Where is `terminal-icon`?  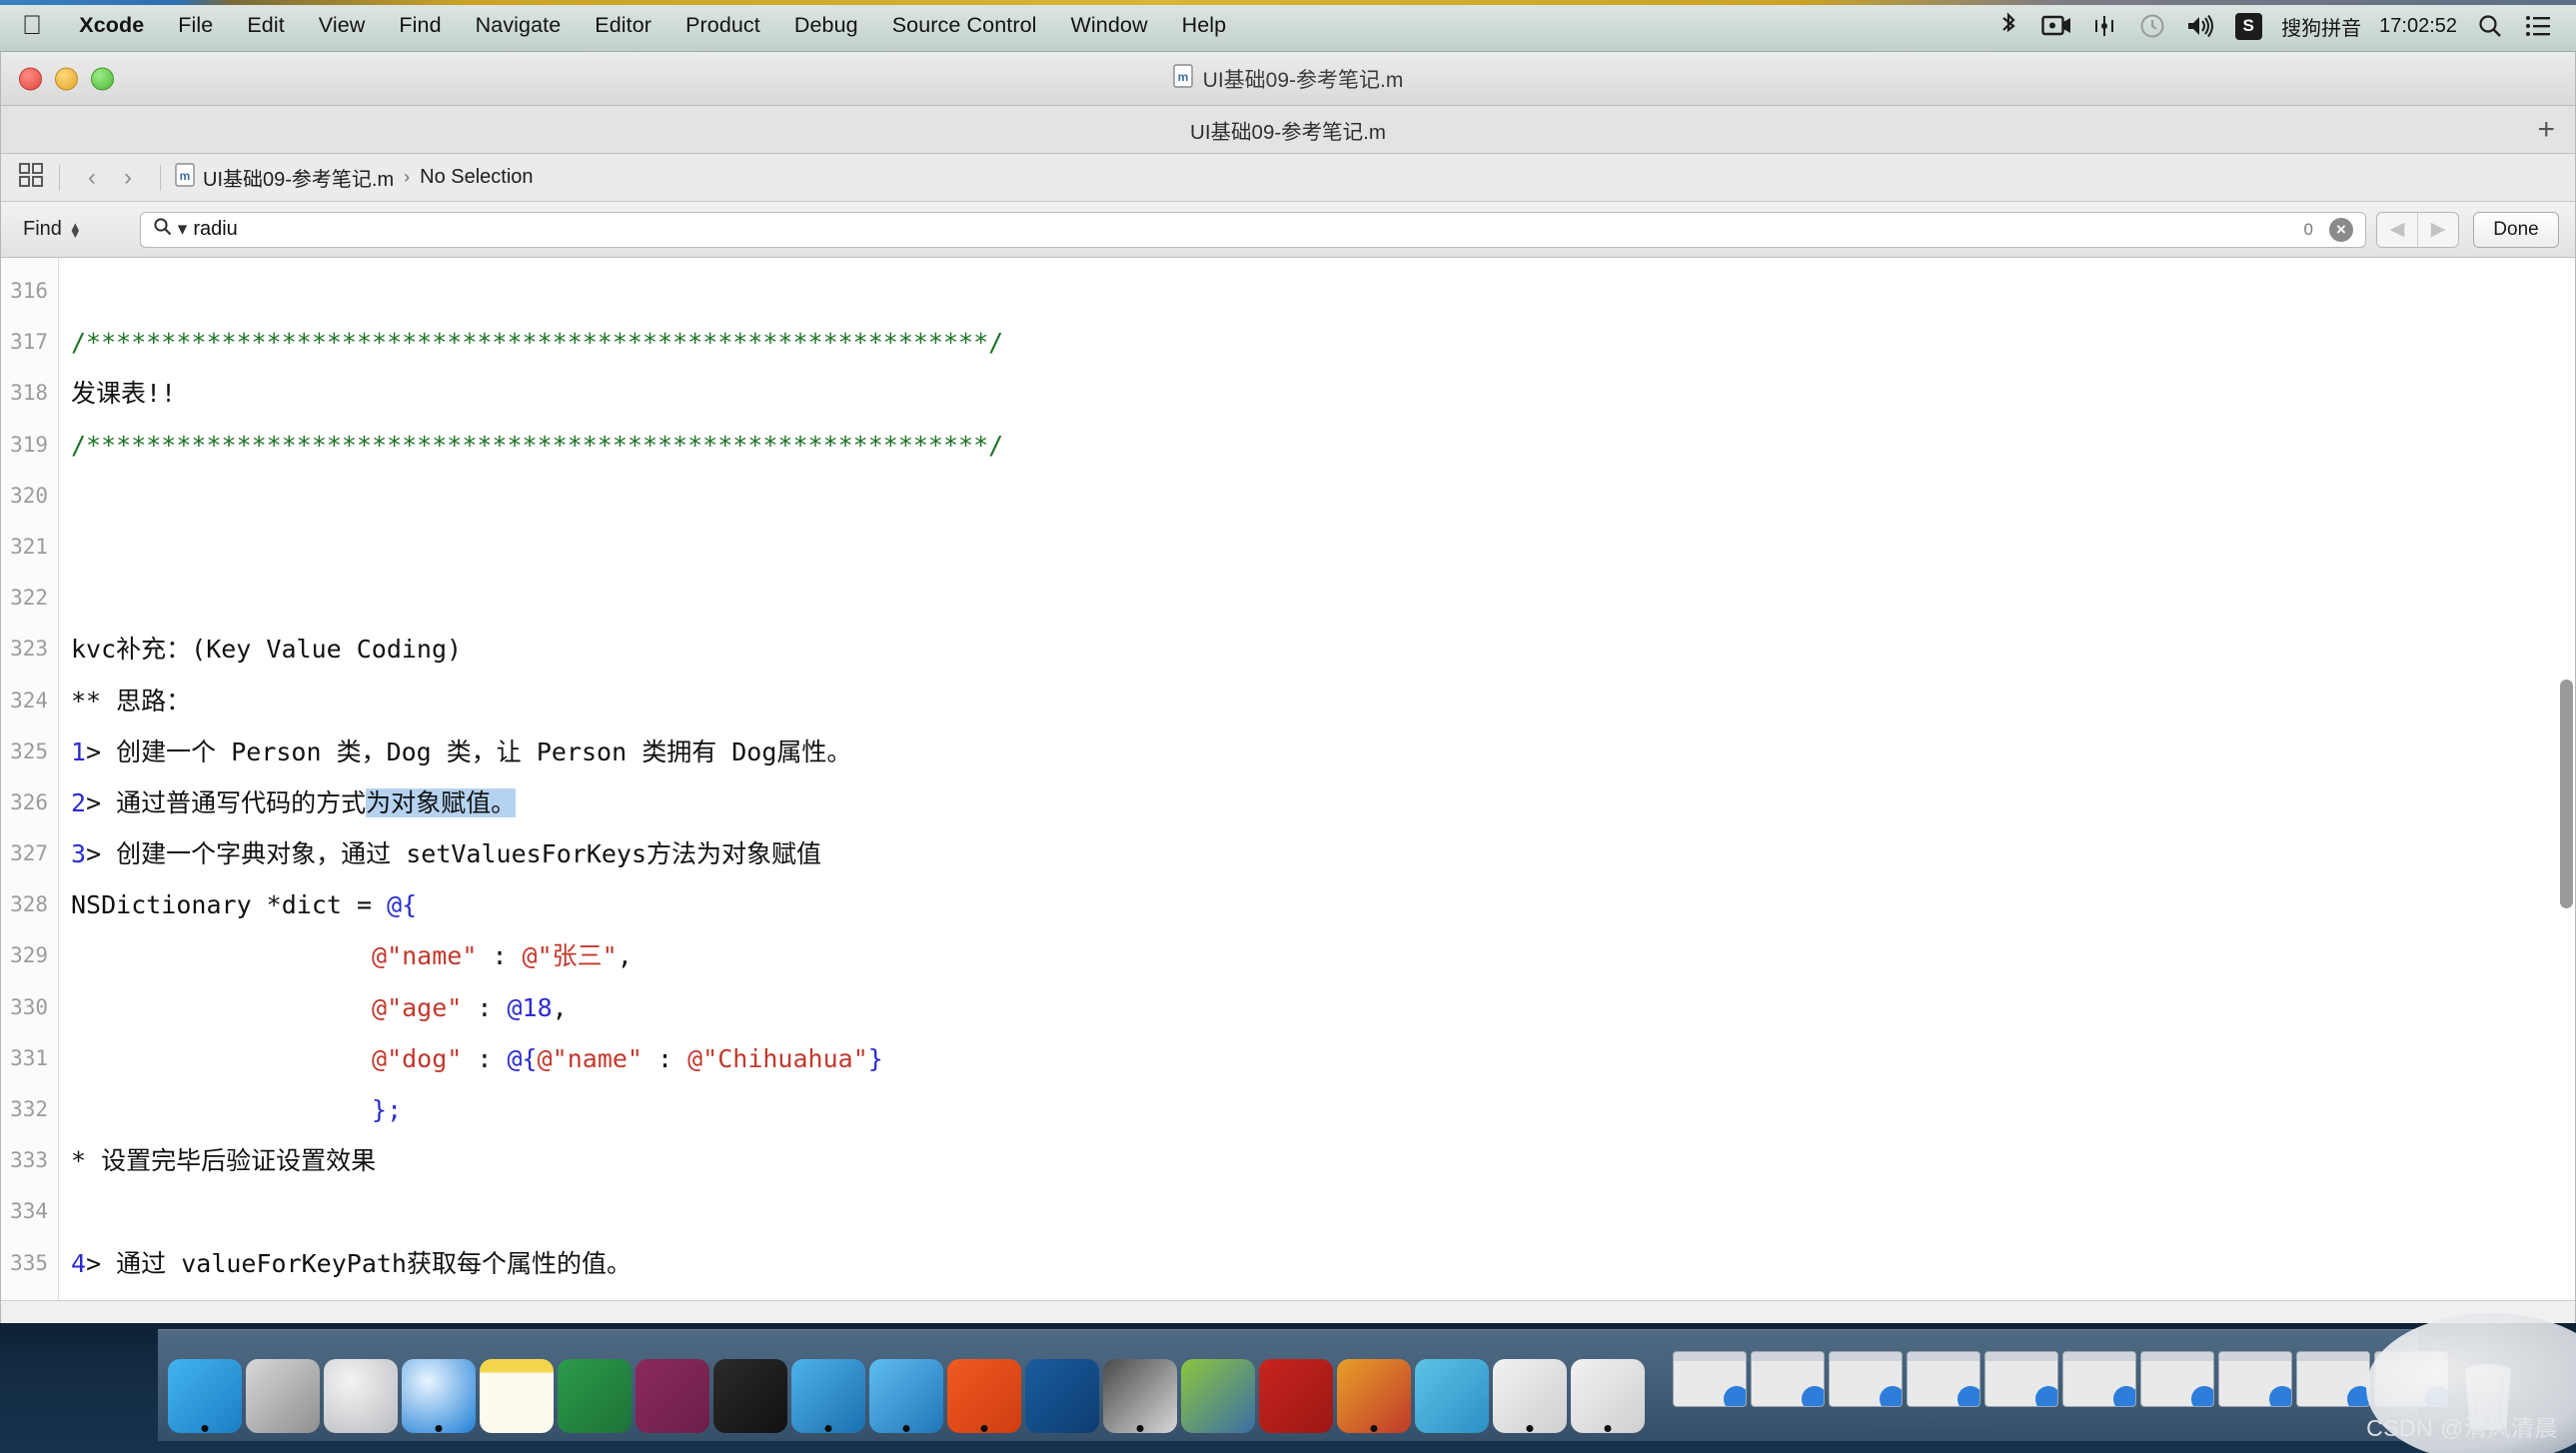
terminal-icon is located at coordinates (750, 1396).